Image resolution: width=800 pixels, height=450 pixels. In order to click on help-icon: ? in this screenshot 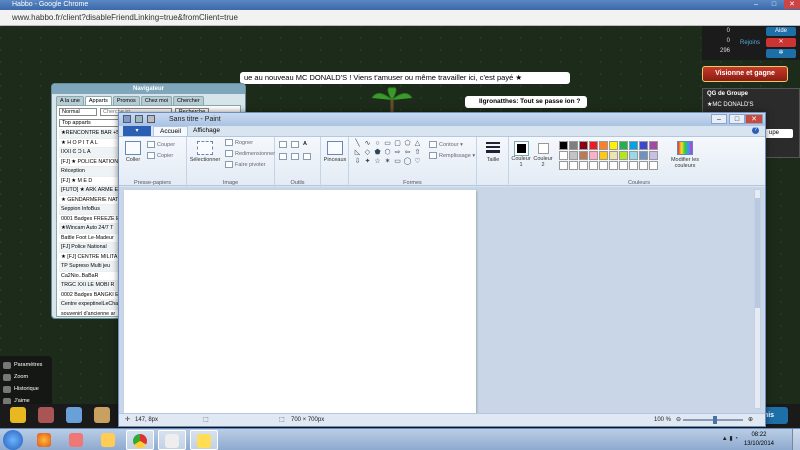, I will do `click(755, 130)`.